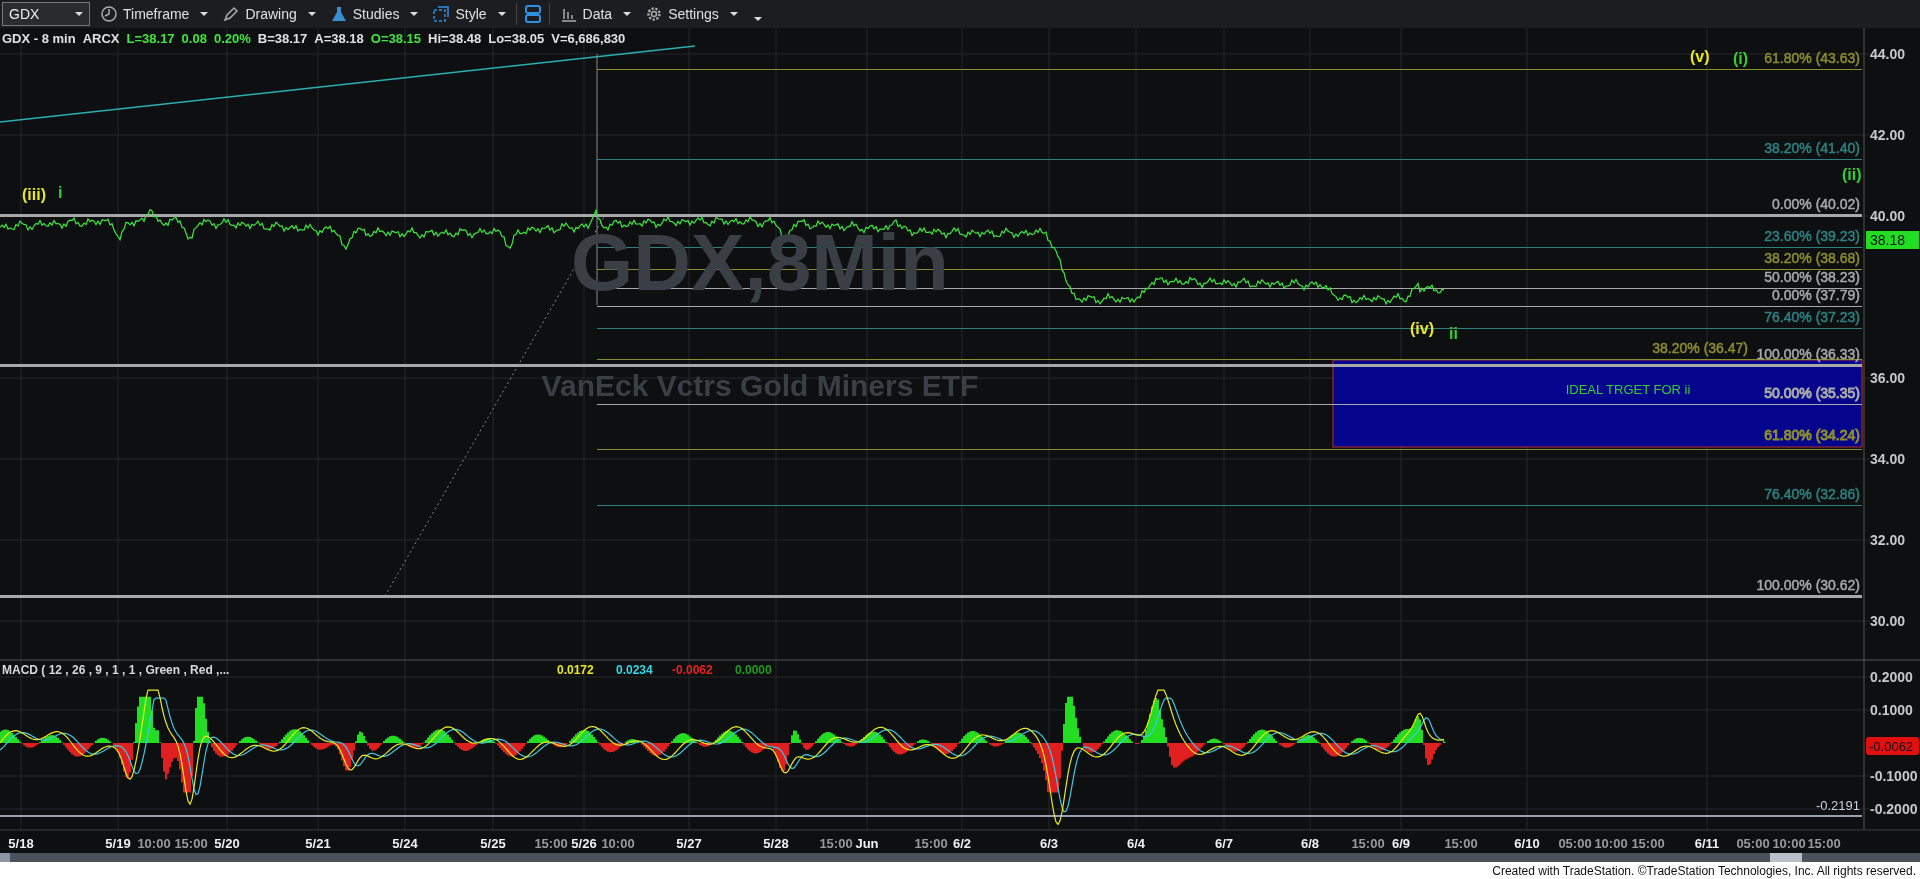 The width and height of the screenshot is (1920, 879). I want to click on fib-level-label: 0.00% (40.02), so click(1816, 204).